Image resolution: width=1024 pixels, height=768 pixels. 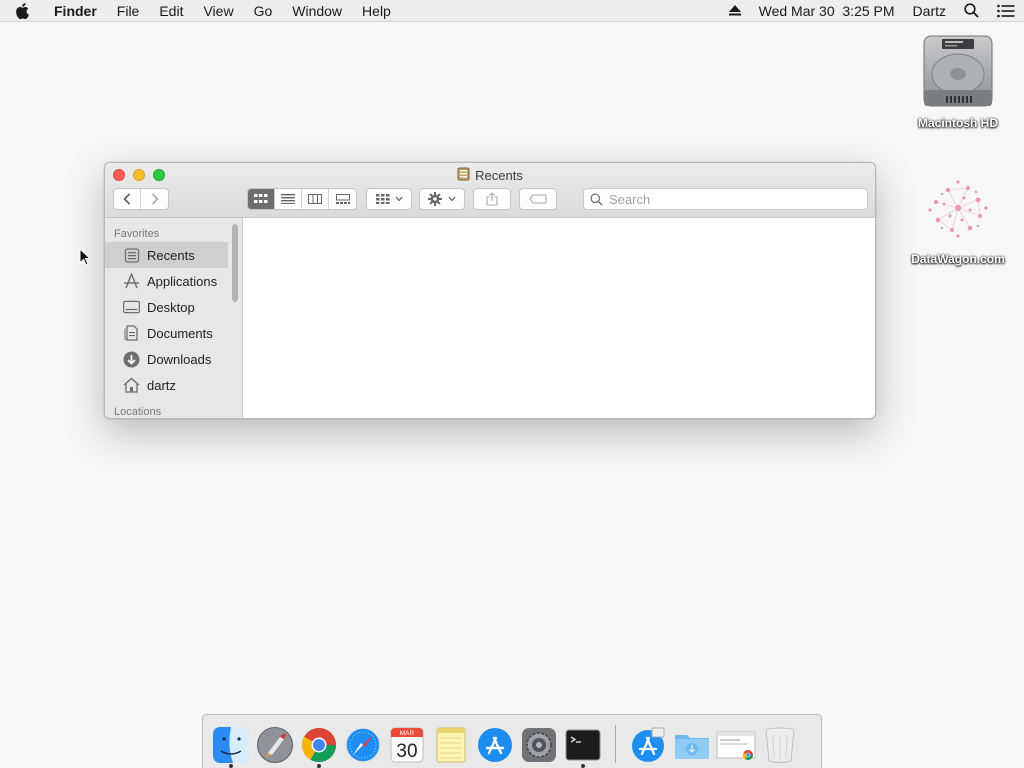 I want to click on dock: MAR 30, so click(x=512, y=741).